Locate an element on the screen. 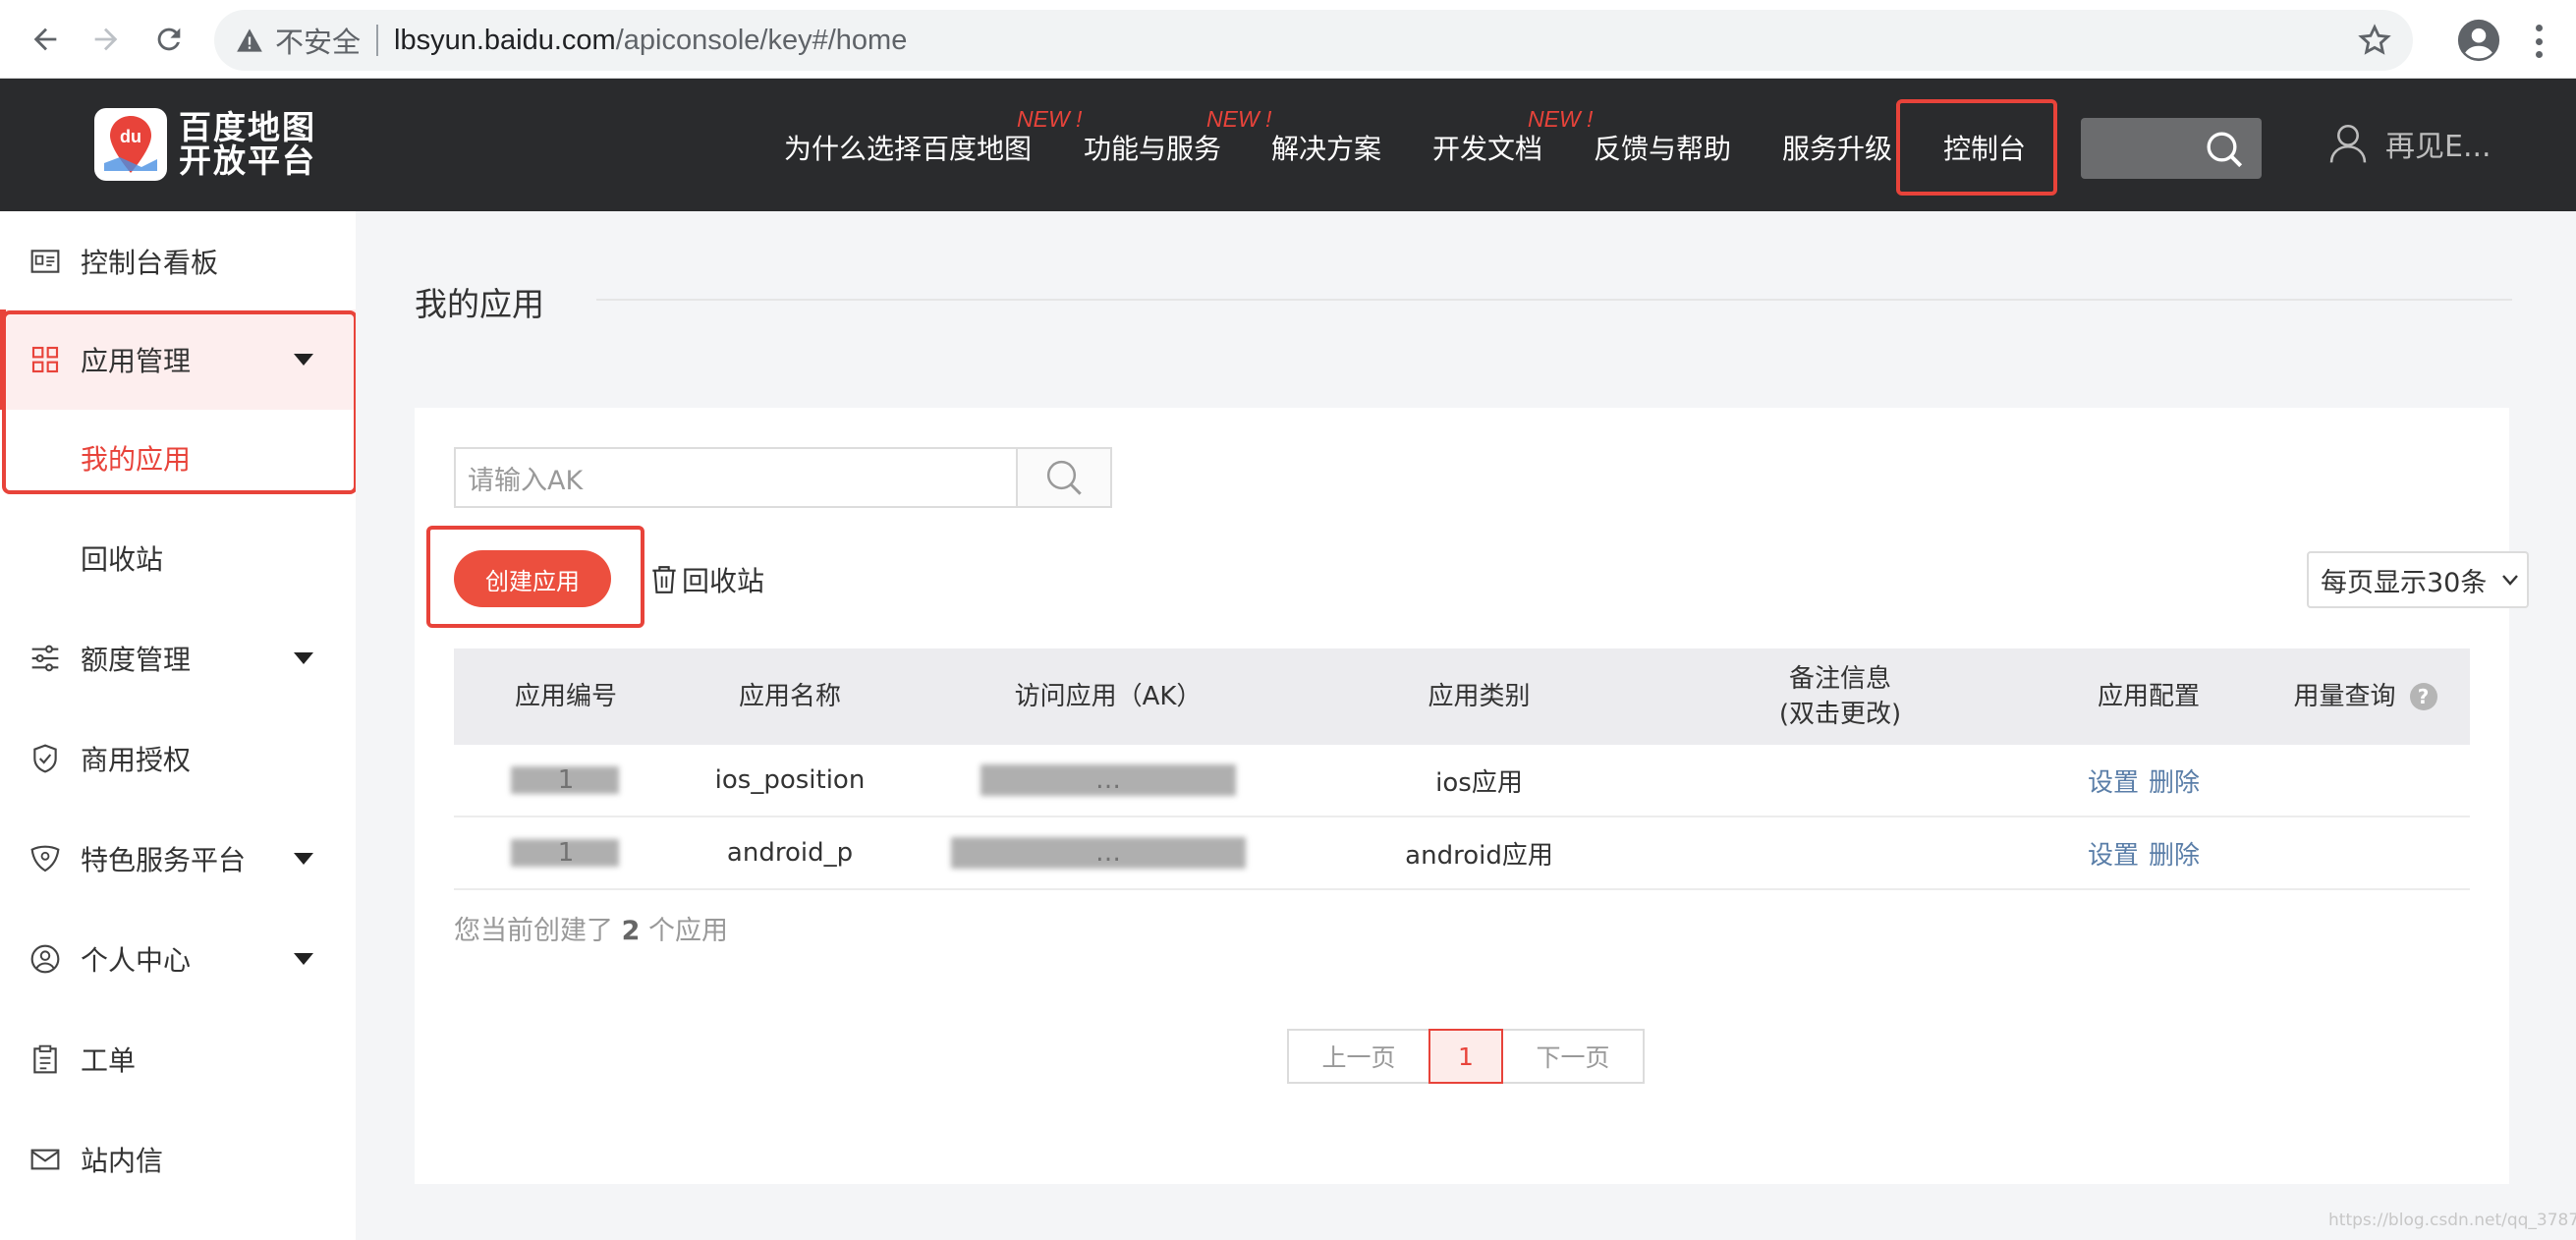 Image resolution: width=2576 pixels, height=1240 pixels. col-app-id: 应用编号 is located at coordinates (565, 696).